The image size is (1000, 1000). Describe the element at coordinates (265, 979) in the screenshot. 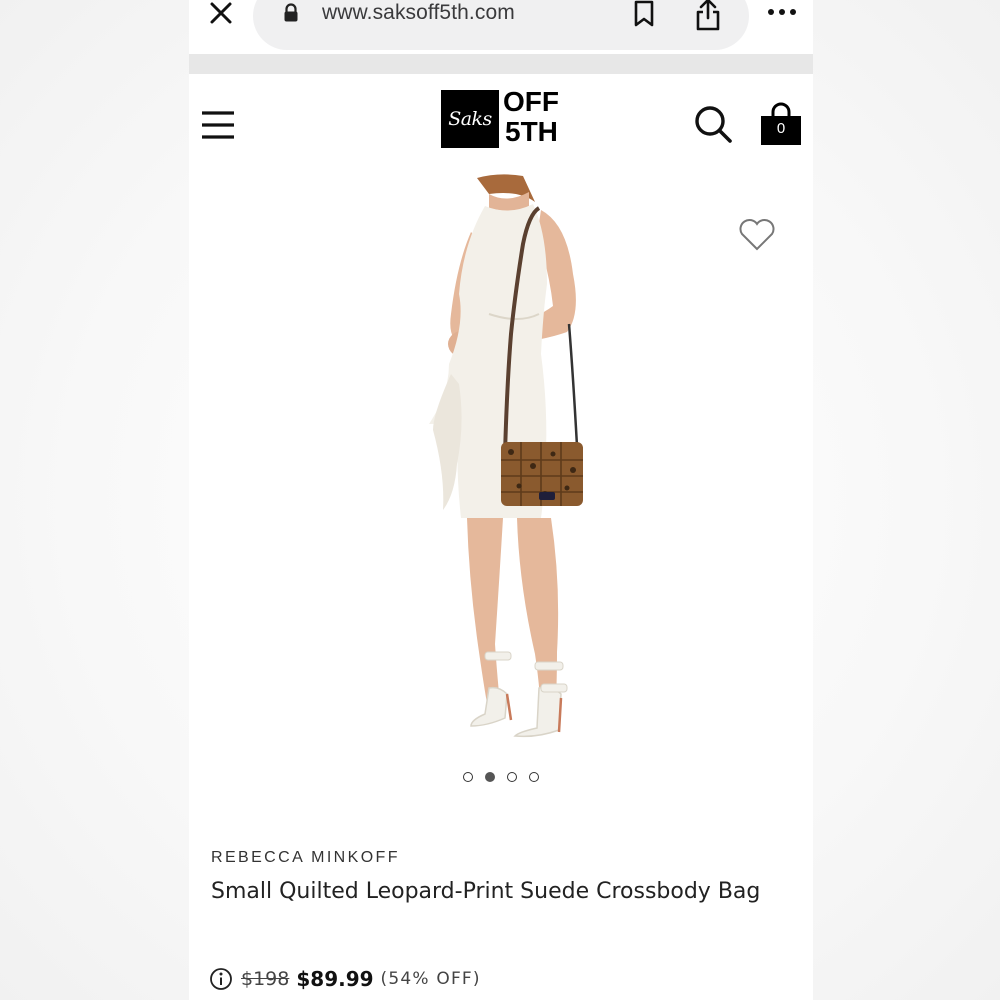

I see `original-price: $198` at that location.